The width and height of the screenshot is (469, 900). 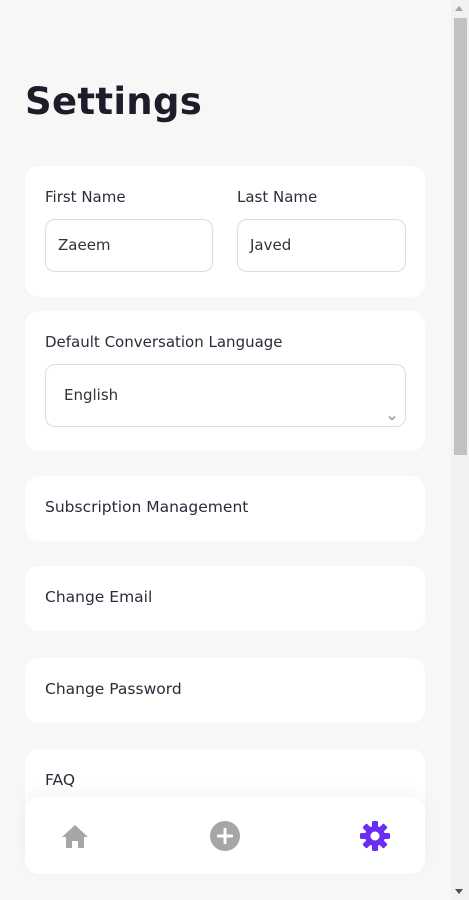 I want to click on home-icon, so click(x=75, y=836).